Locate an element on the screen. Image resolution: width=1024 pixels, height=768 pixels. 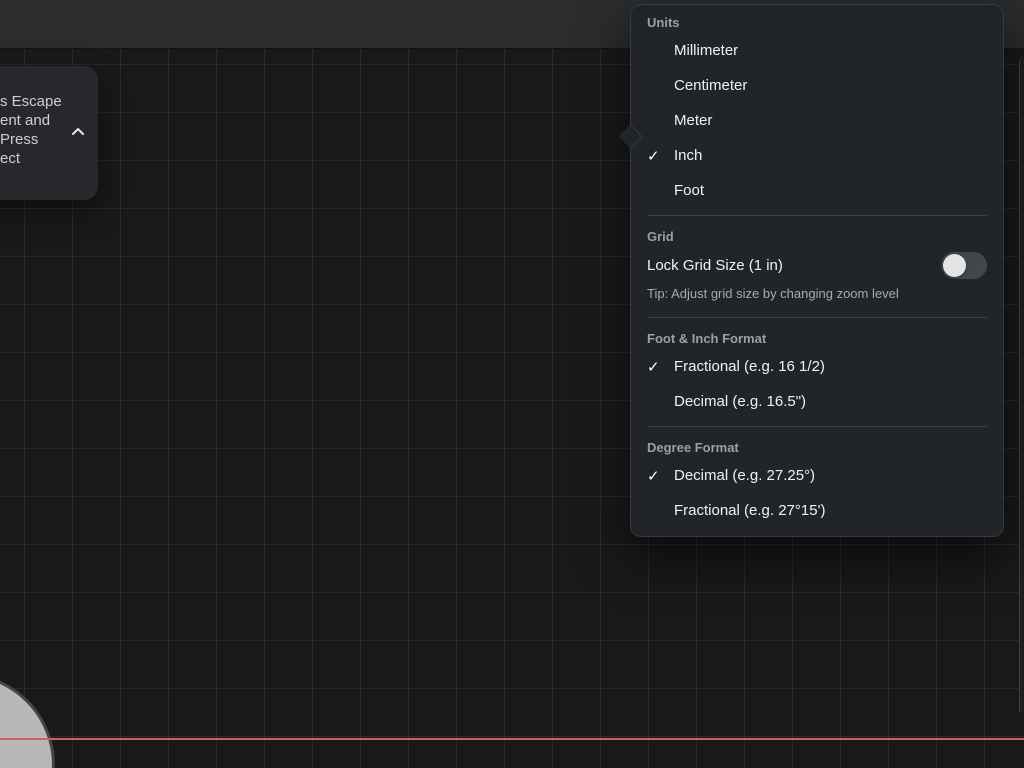
red-guide-line is located at coordinates (512, 739).